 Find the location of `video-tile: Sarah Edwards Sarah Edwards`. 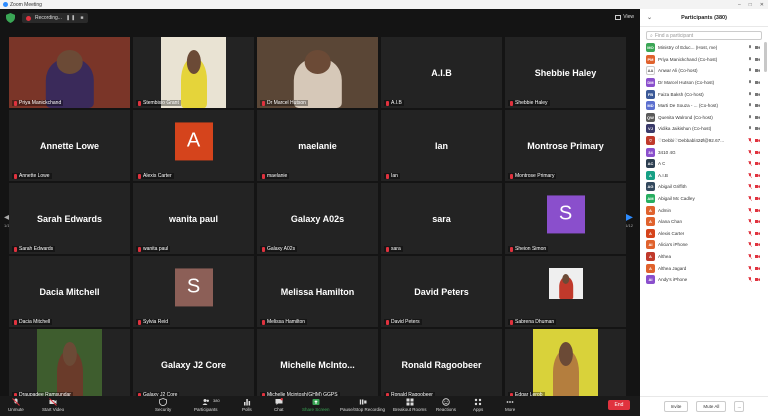

video-tile: Sarah Edwards Sarah Edwards is located at coordinates (69, 218).